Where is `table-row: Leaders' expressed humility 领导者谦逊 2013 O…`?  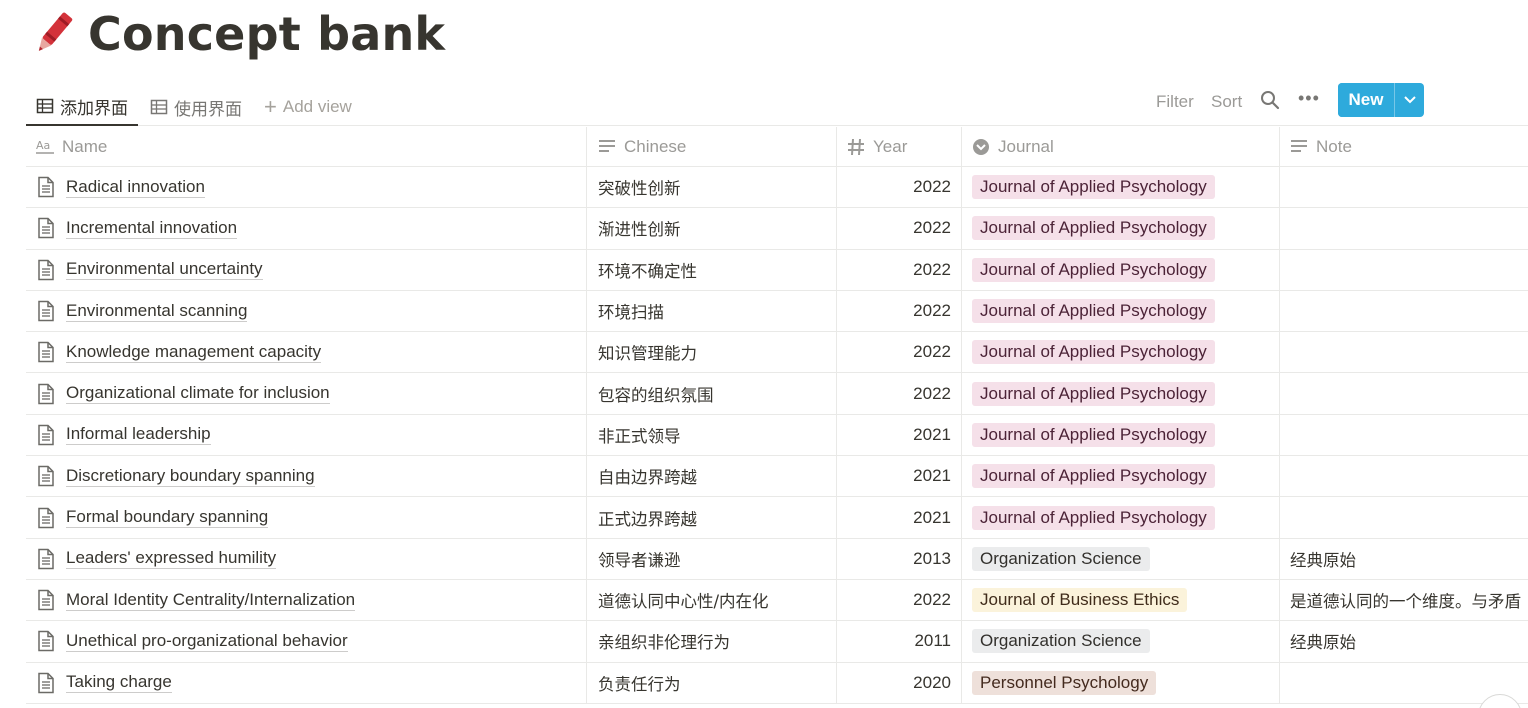 table-row: Leaders' expressed humility 领导者谦逊 2013 O… is located at coordinates (777, 559).